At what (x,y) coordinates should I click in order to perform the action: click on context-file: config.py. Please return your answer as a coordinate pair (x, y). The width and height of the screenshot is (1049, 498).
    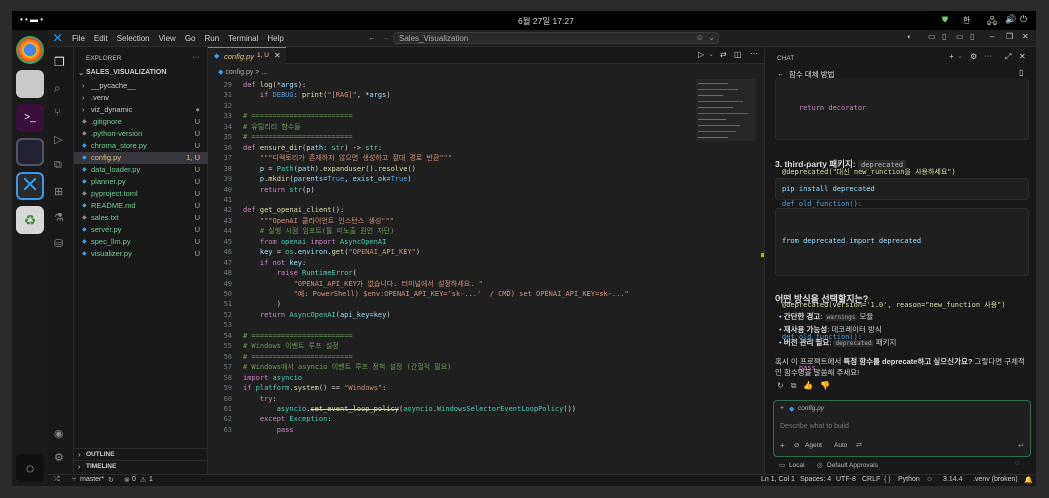
    Looking at the image, I should click on (811, 408).